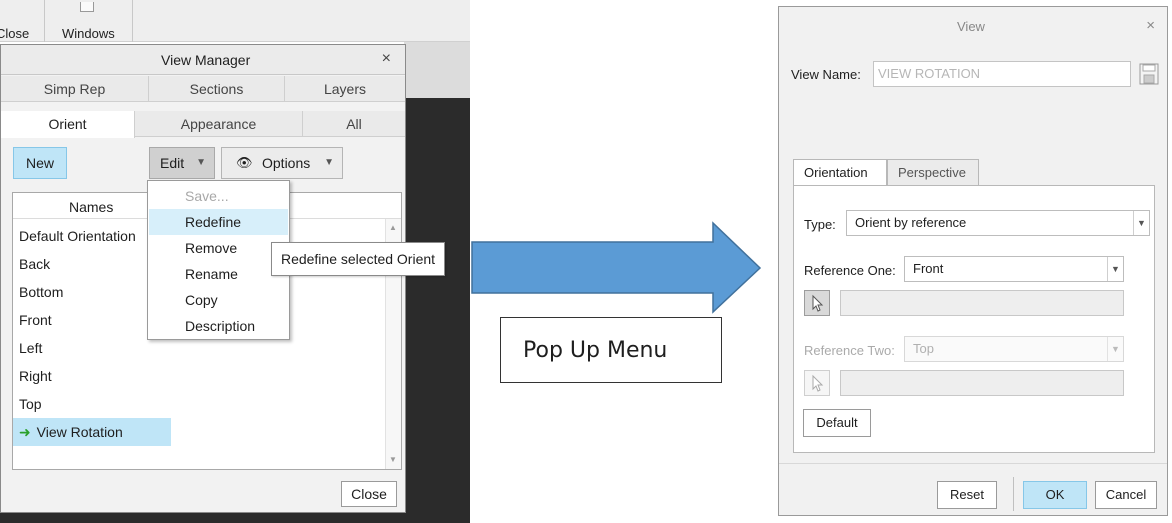  I want to click on reference-one-select: Front ▼, so click(1014, 269).